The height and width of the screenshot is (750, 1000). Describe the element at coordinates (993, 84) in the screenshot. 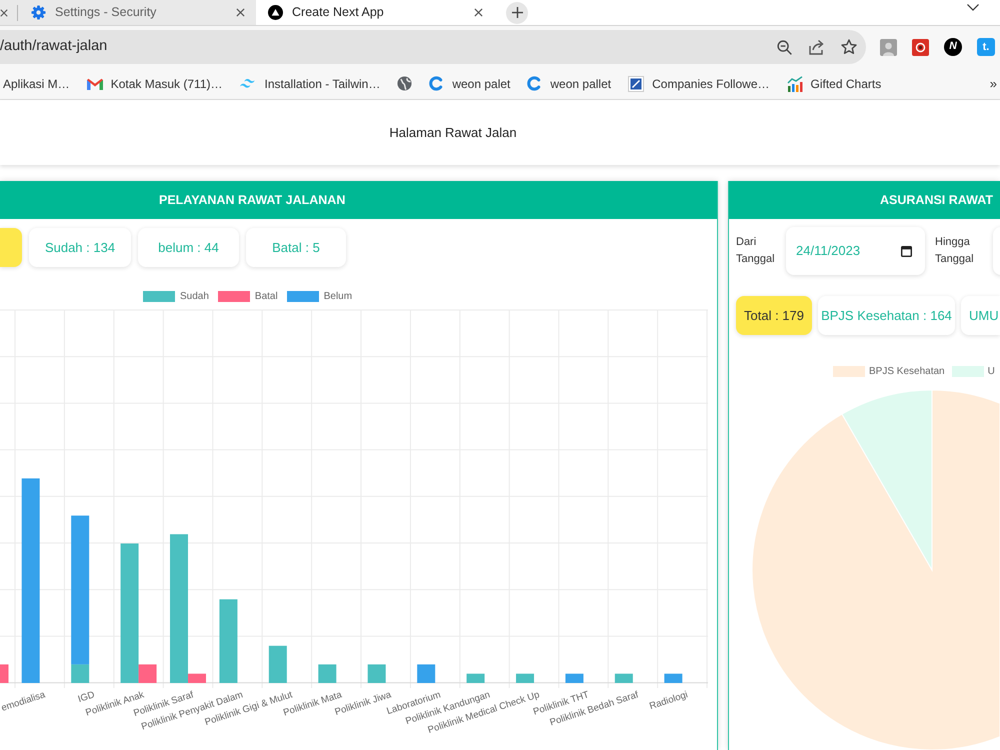

I see `more-bookmarks-button: »` at that location.